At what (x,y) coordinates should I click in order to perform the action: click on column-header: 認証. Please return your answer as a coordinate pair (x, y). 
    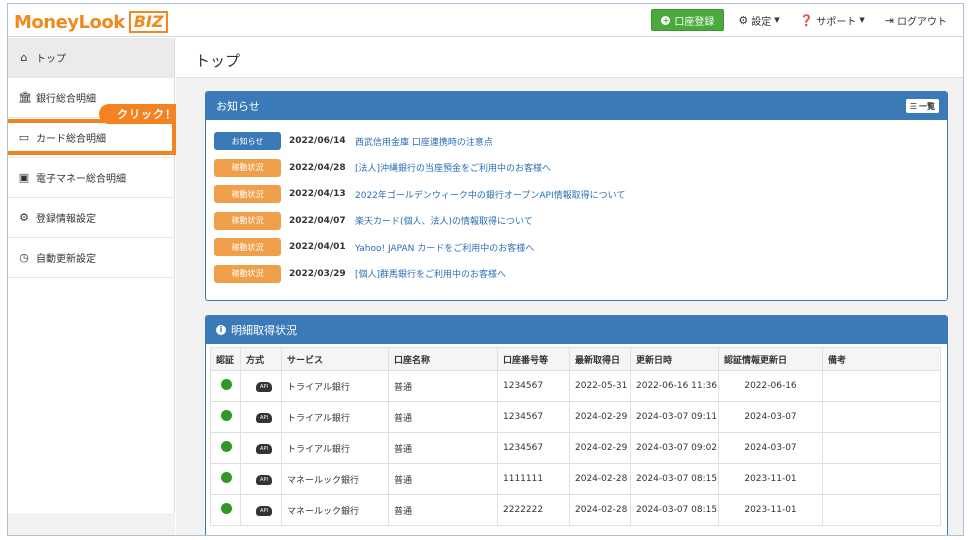
    Looking at the image, I should click on (225, 359).